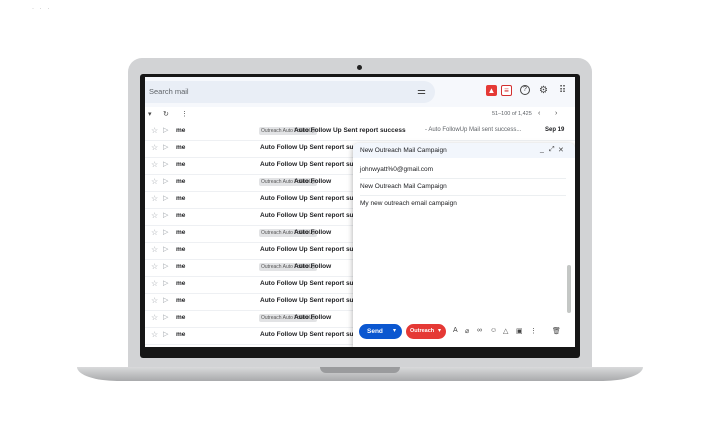  I want to click on link-icon: ∞, so click(479, 330).